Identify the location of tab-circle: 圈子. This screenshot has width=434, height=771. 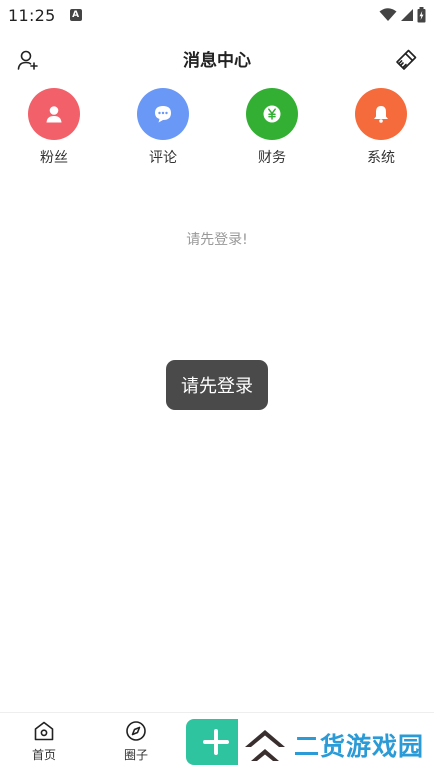
(136, 741).